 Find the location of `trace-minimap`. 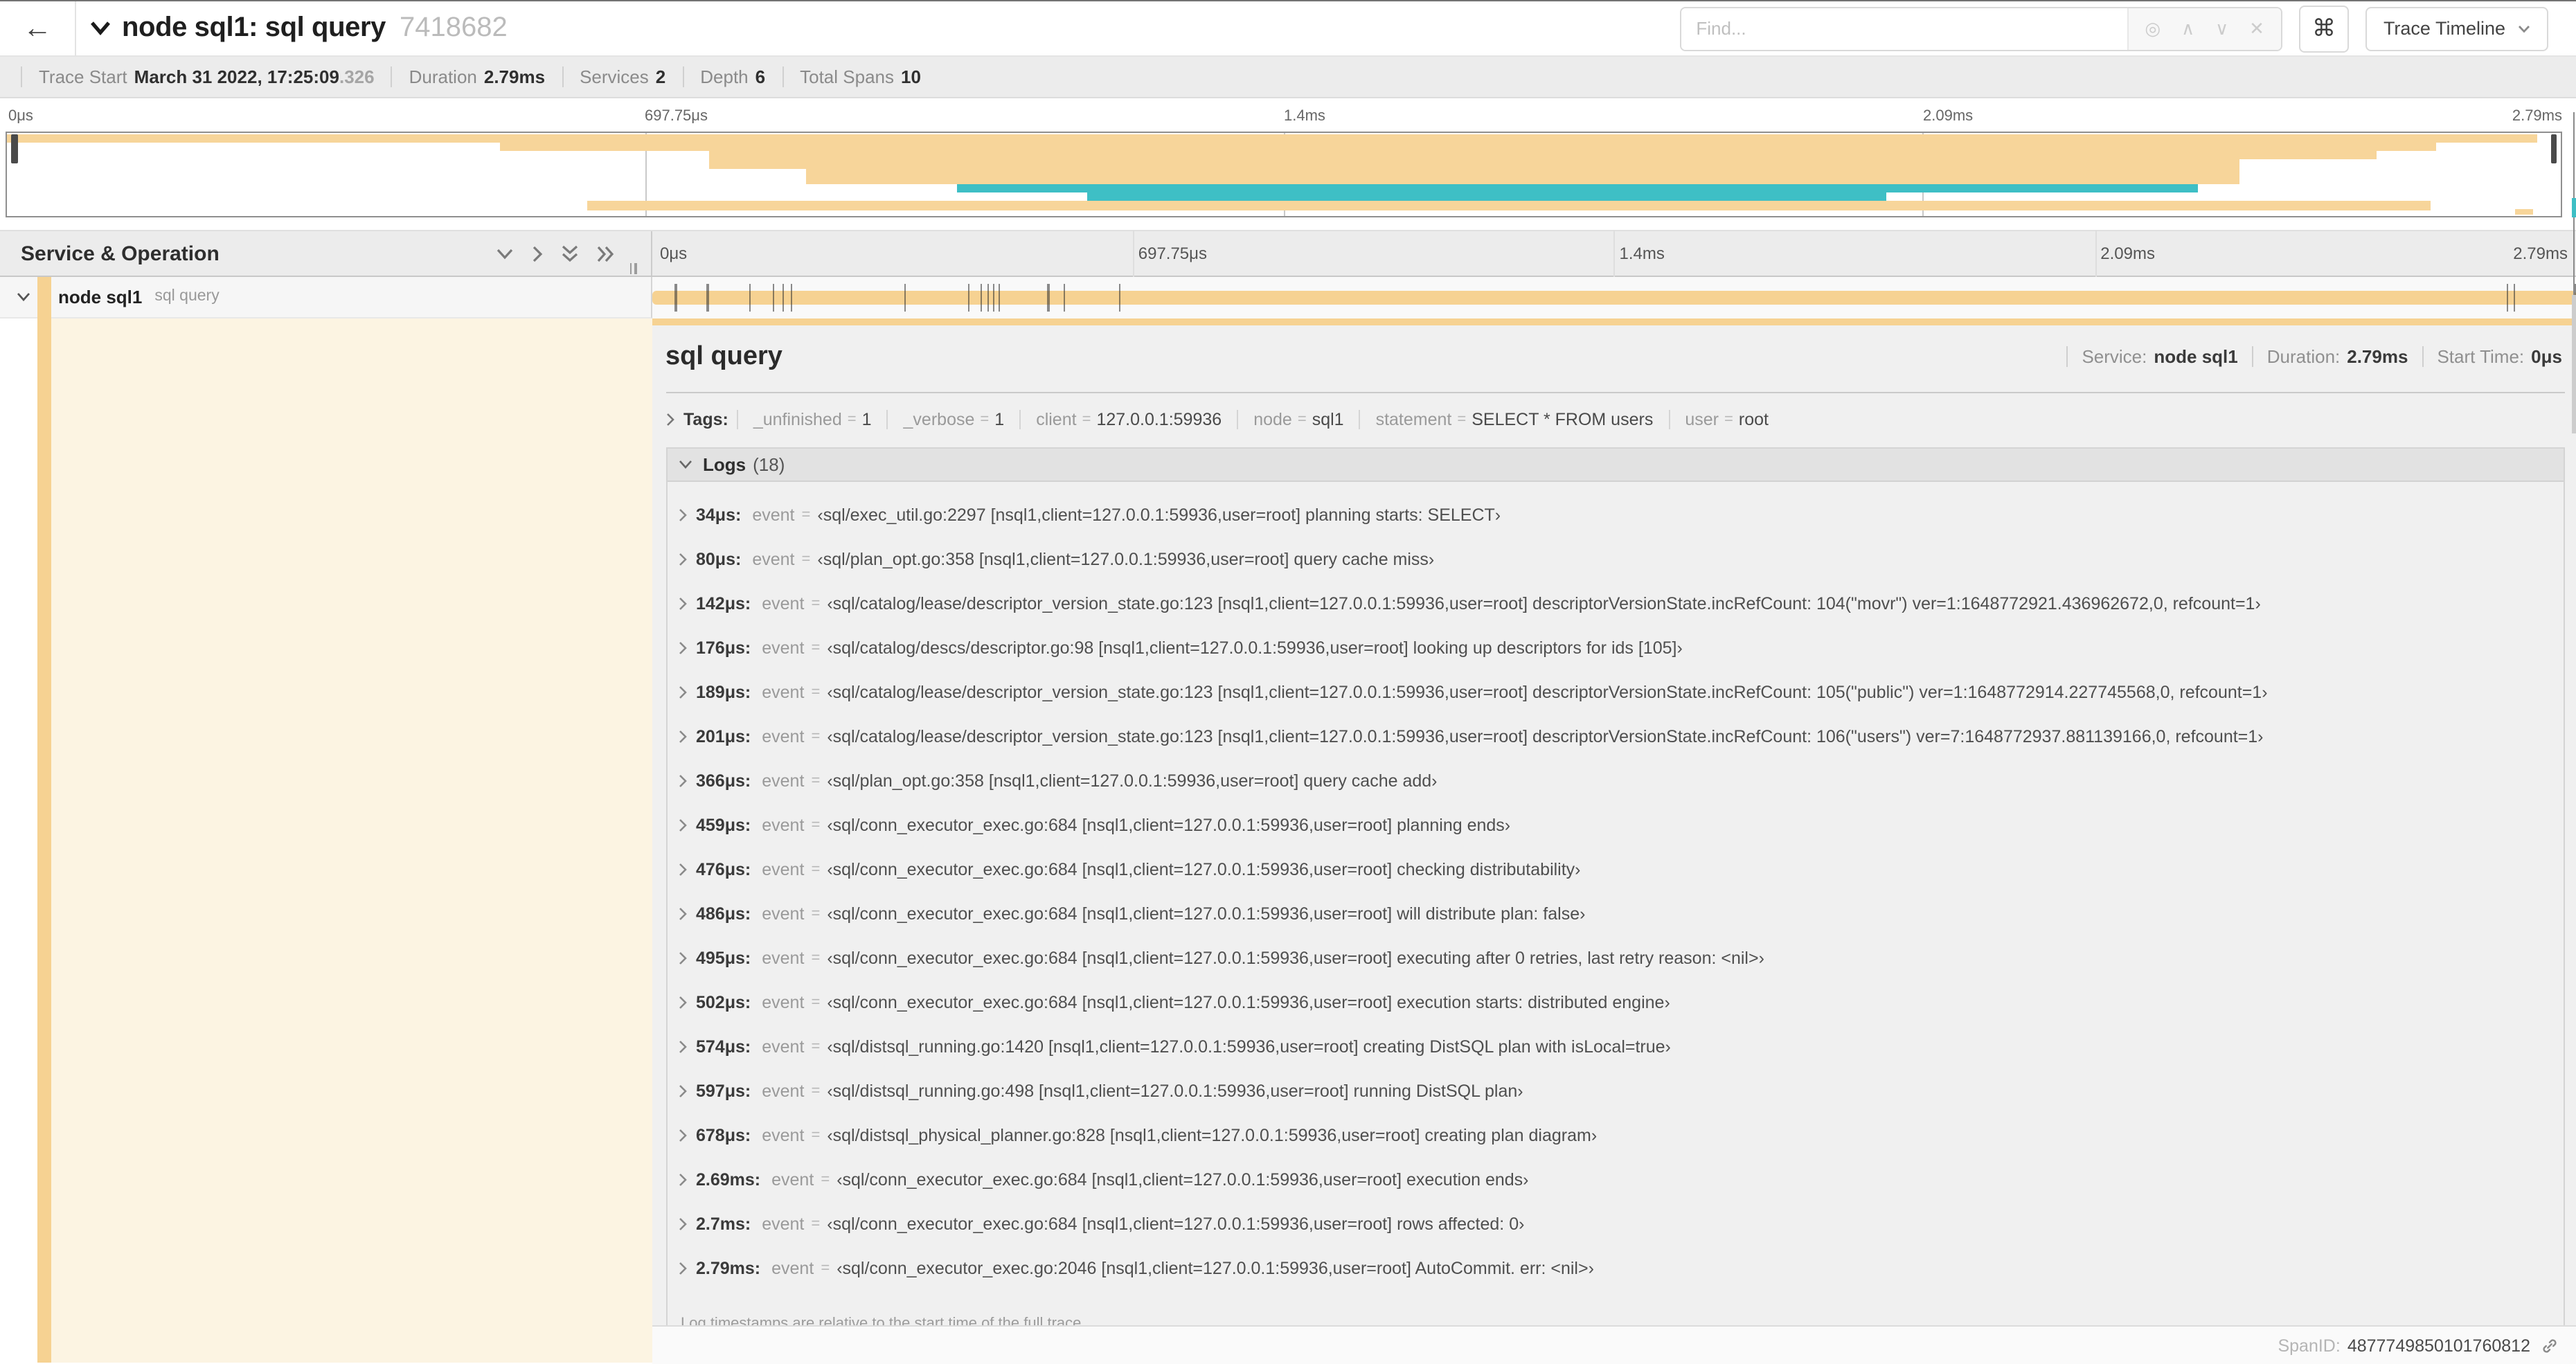

trace-minimap is located at coordinates (1284, 174).